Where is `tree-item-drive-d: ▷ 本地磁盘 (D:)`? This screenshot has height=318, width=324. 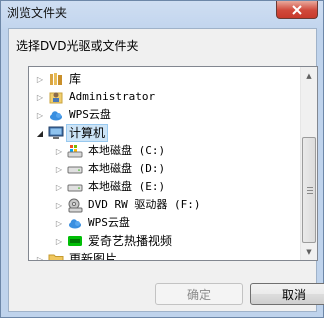 tree-item-drive-d: ▷ 本地磁盘 (D:) is located at coordinates (164, 169).